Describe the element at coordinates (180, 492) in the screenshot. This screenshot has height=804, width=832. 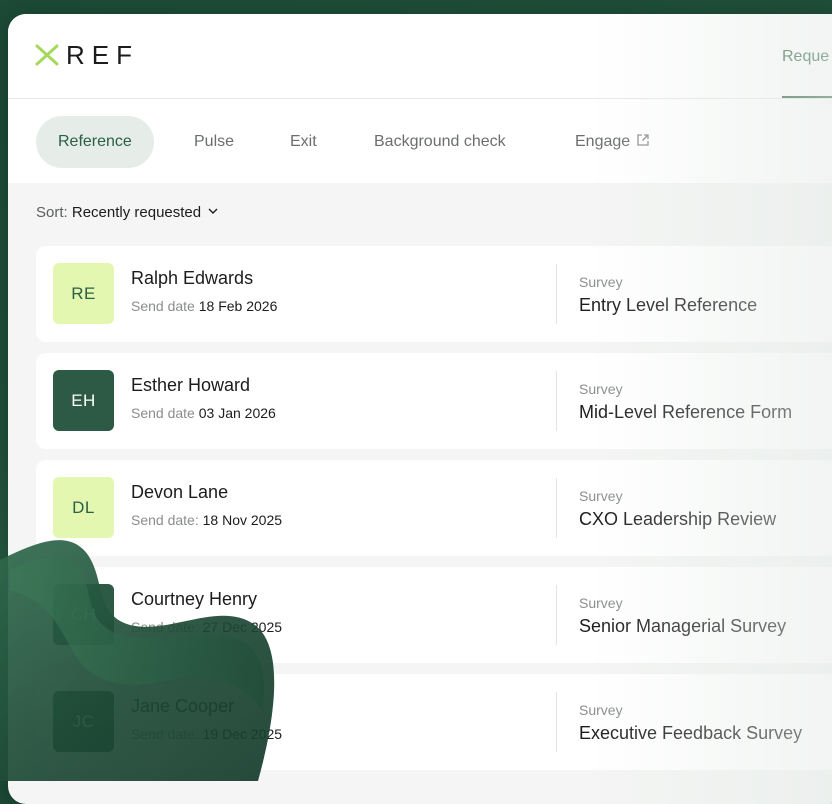
I see `recipient-name: Devon Lane` at that location.